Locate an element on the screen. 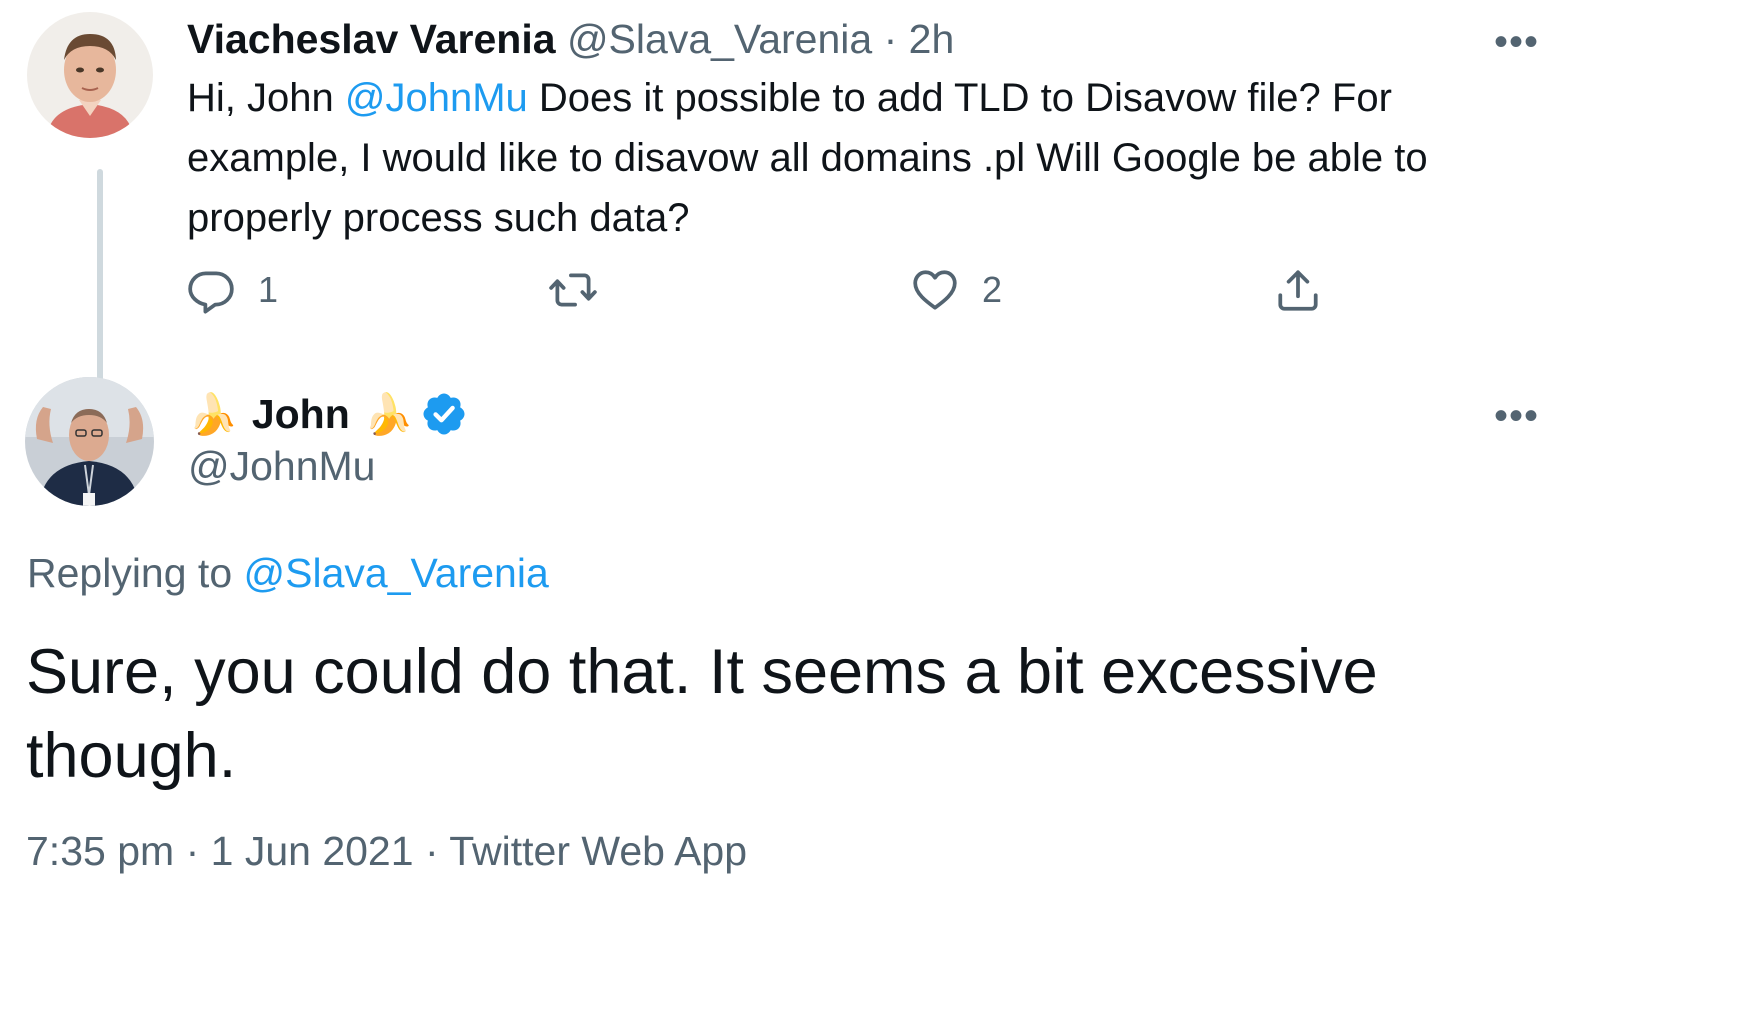 Image resolution: width=1759 pixels, height=1022 pixels. like-button: 2 is located at coordinates (956, 290).